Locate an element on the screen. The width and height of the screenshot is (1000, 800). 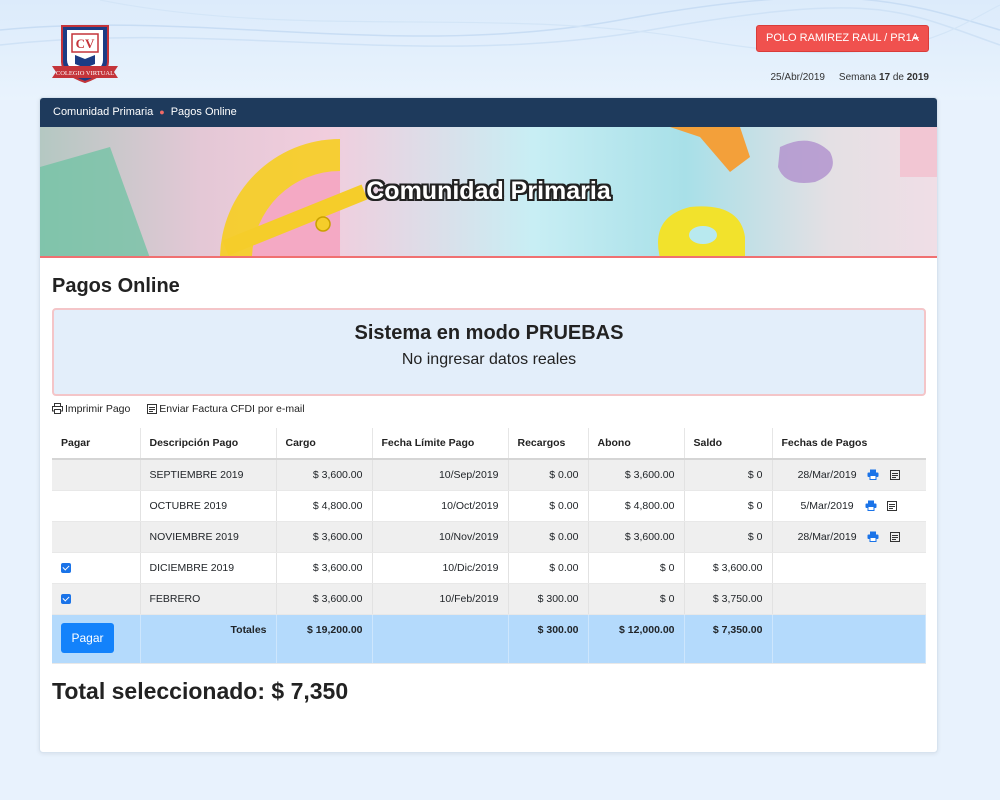
week-year: 2019 is located at coordinates (917, 77).